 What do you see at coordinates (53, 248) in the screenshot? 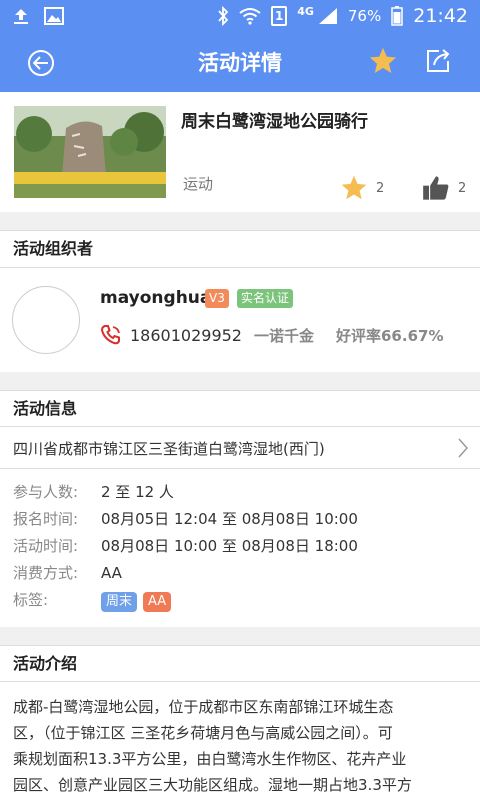
I see `organizer-heading: 活动组织者` at bounding box center [53, 248].